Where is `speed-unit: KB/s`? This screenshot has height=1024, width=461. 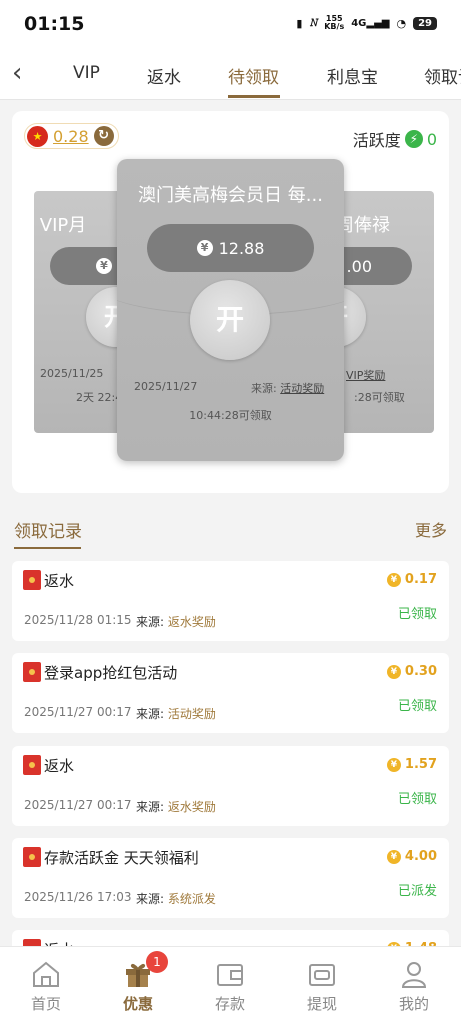
speed-unit: KB/s is located at coordinates (334, 26).